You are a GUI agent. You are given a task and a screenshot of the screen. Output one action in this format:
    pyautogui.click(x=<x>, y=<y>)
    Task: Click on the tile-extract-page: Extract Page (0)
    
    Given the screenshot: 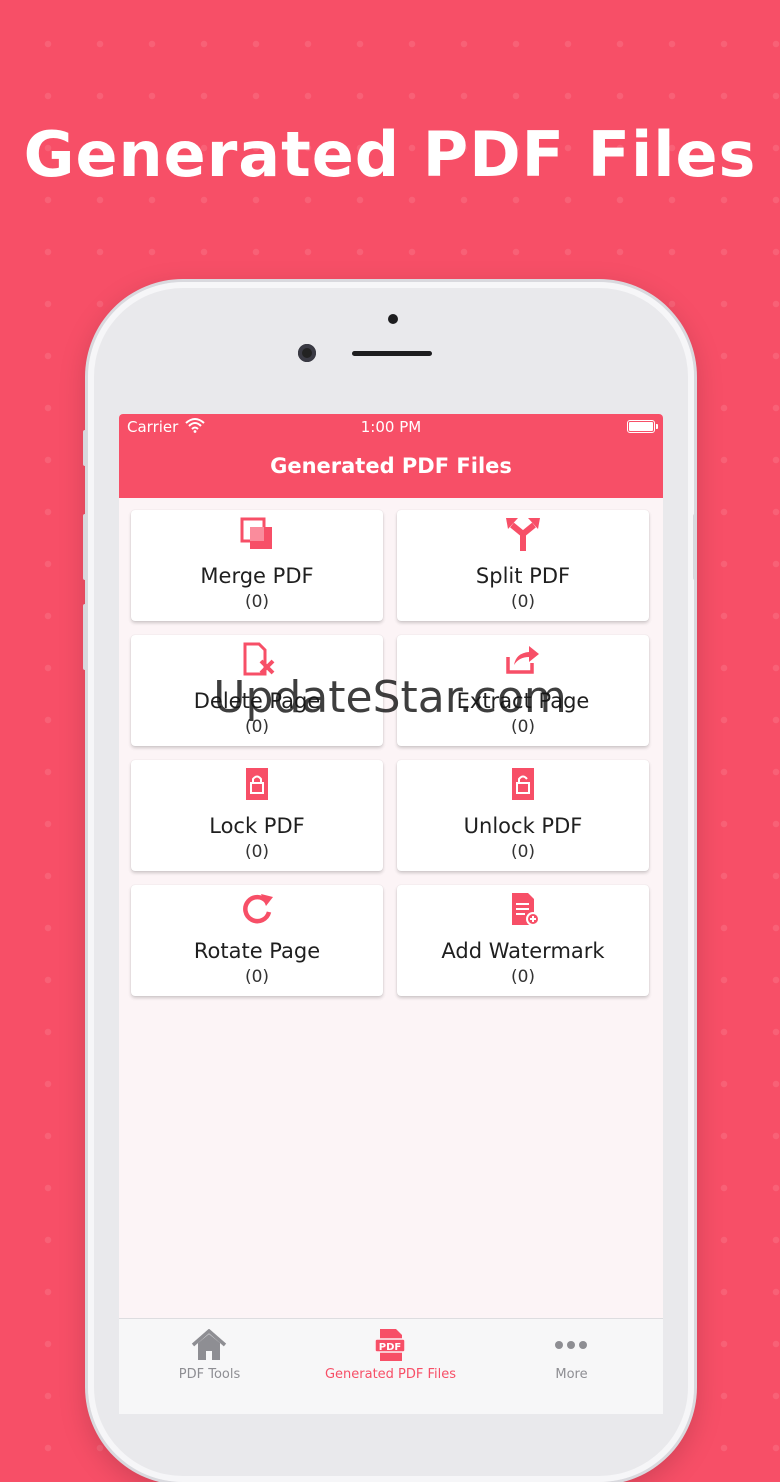 What is the action you would take?
    pyautogui.click(x=523, y=690)
    